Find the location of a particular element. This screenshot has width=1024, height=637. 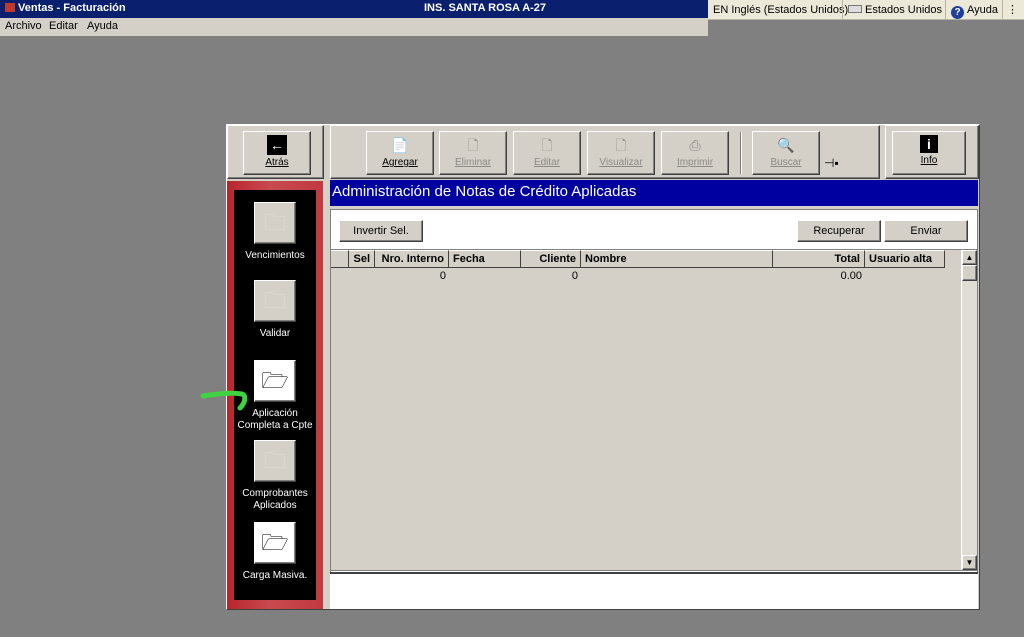

toolbar-divider is located at coordinates (741, 153).